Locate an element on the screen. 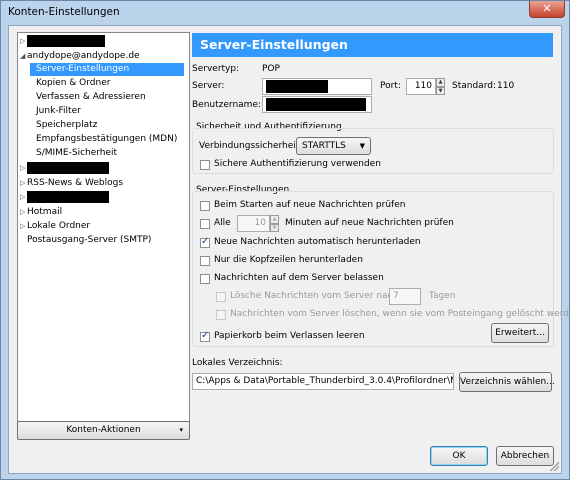  cancel-button: Abbrechen is located at coordinates (525, 456).